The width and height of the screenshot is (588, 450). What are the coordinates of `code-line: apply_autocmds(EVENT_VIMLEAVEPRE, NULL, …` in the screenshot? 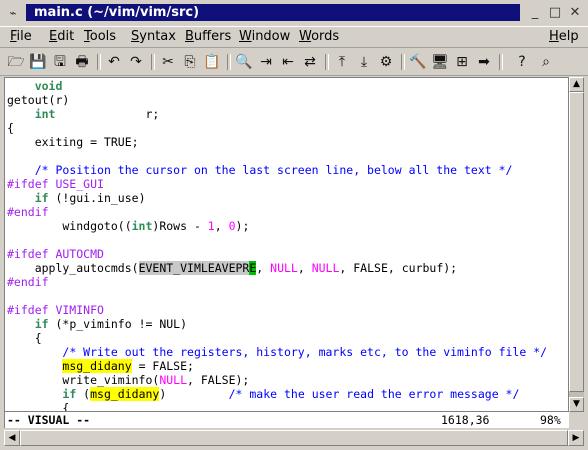 It's located at (232, 268).